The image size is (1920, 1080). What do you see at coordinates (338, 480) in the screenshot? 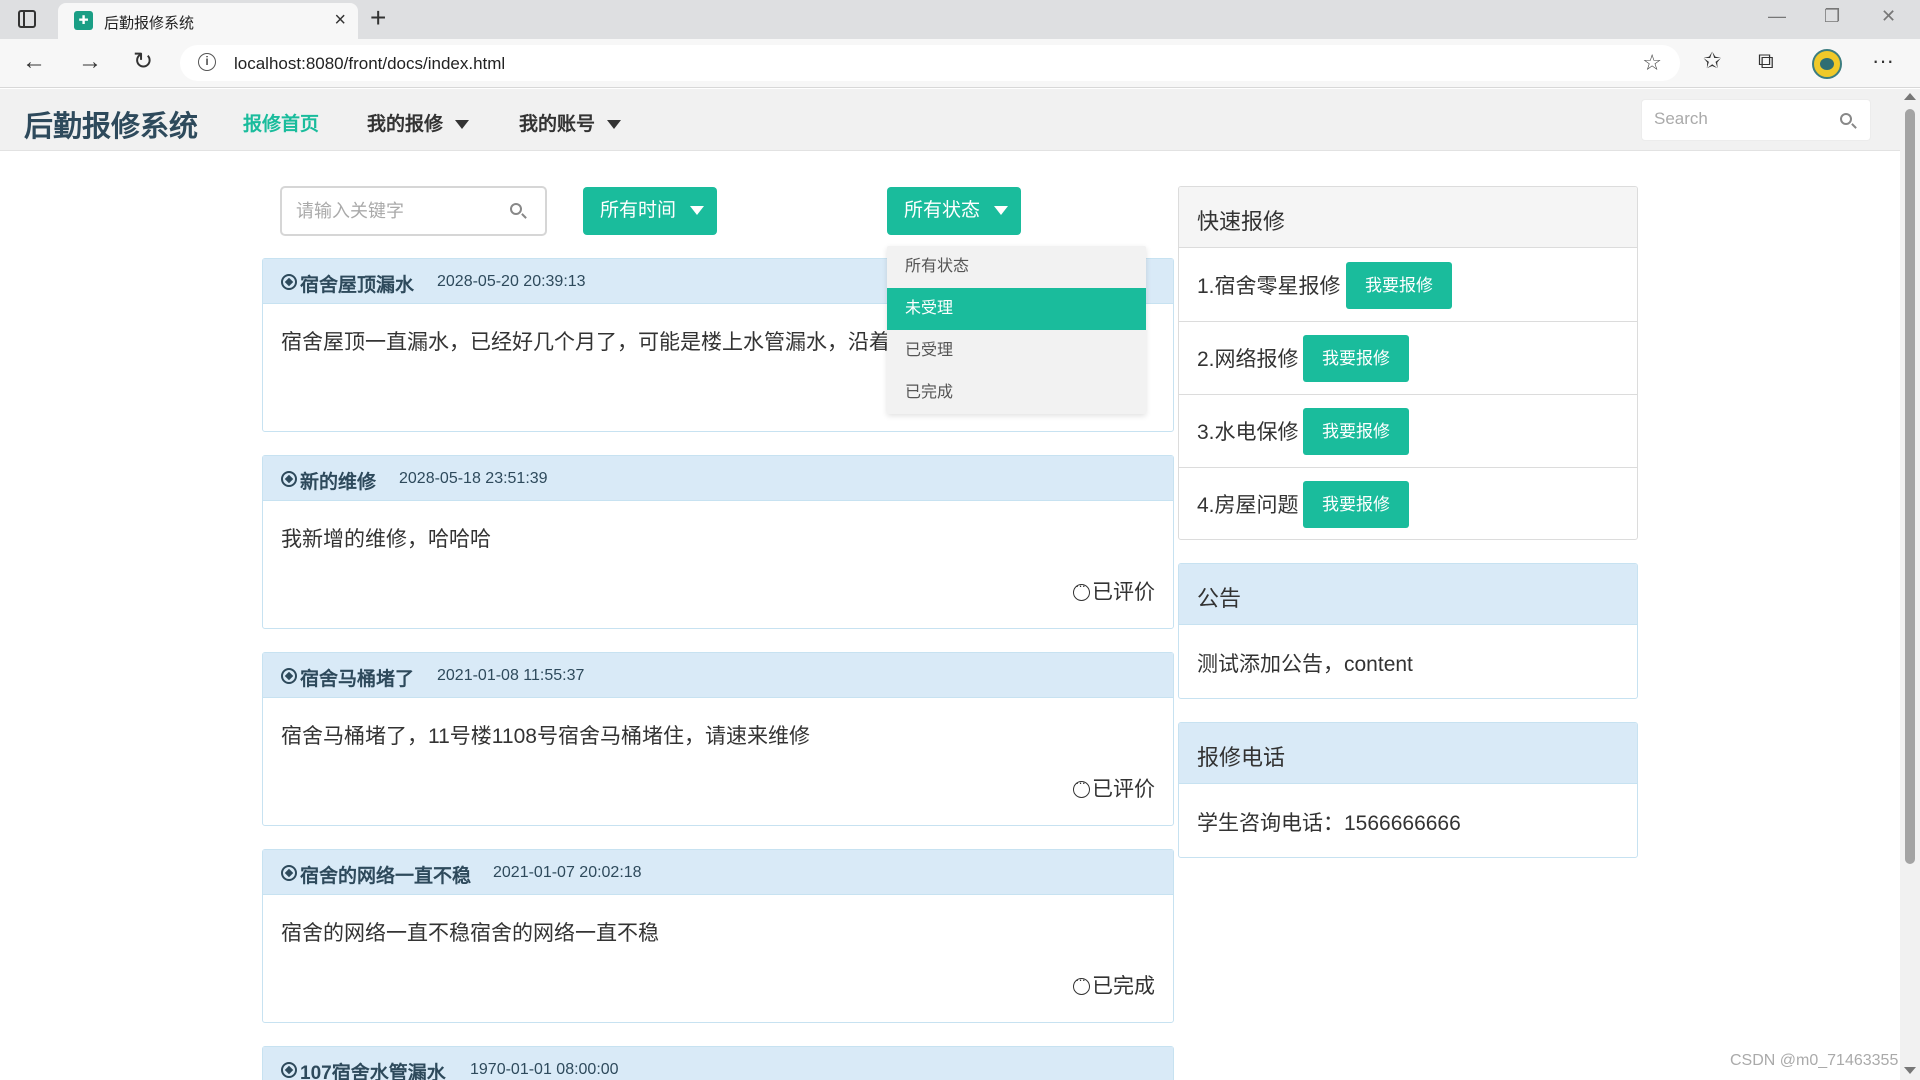
I see `repair-title: 新的维修` at bounding box center [338, 480].